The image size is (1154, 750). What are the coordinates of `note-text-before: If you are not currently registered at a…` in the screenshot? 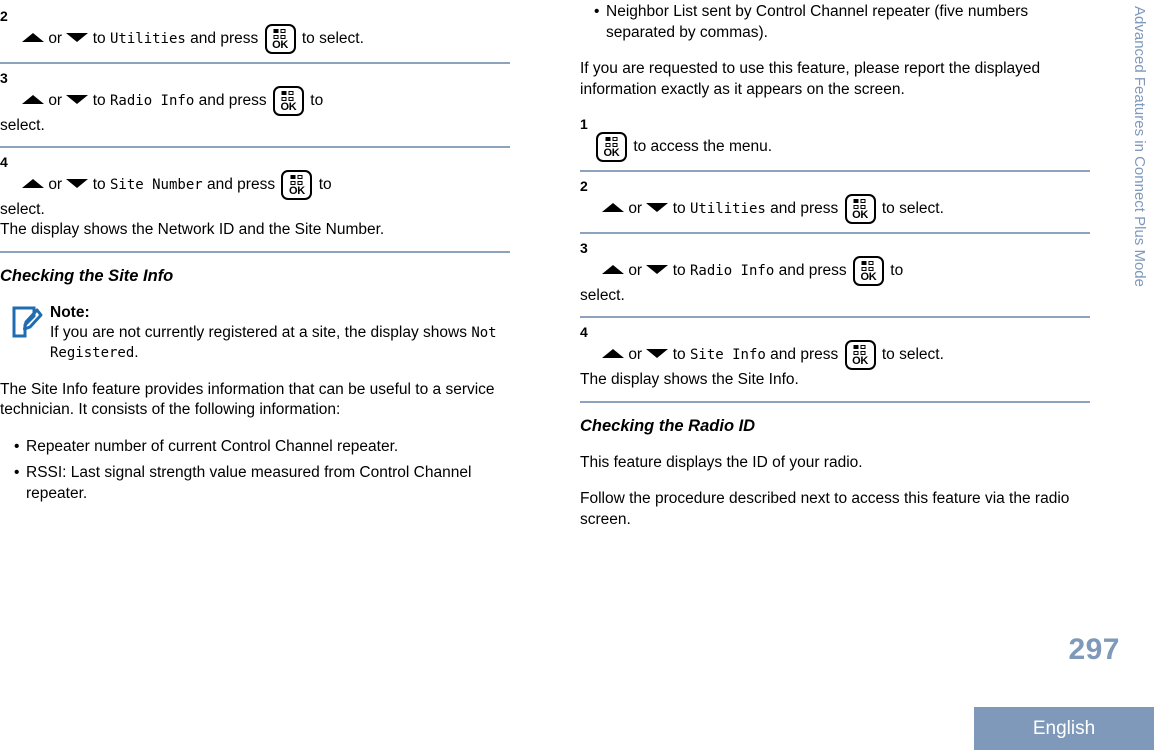 It's located at (258, 332).